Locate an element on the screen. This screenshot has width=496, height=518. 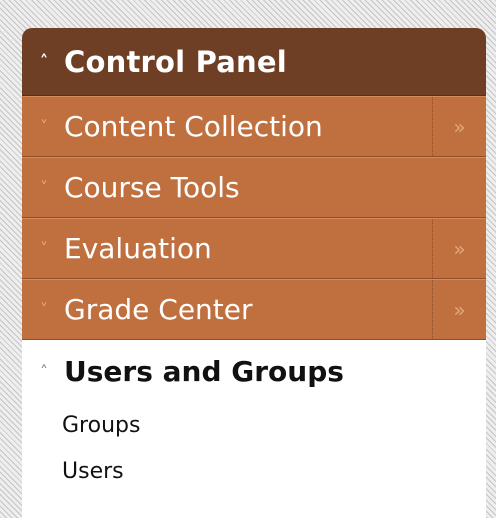
menu-item-label: Evaluation is located at coordinates (138, 248).